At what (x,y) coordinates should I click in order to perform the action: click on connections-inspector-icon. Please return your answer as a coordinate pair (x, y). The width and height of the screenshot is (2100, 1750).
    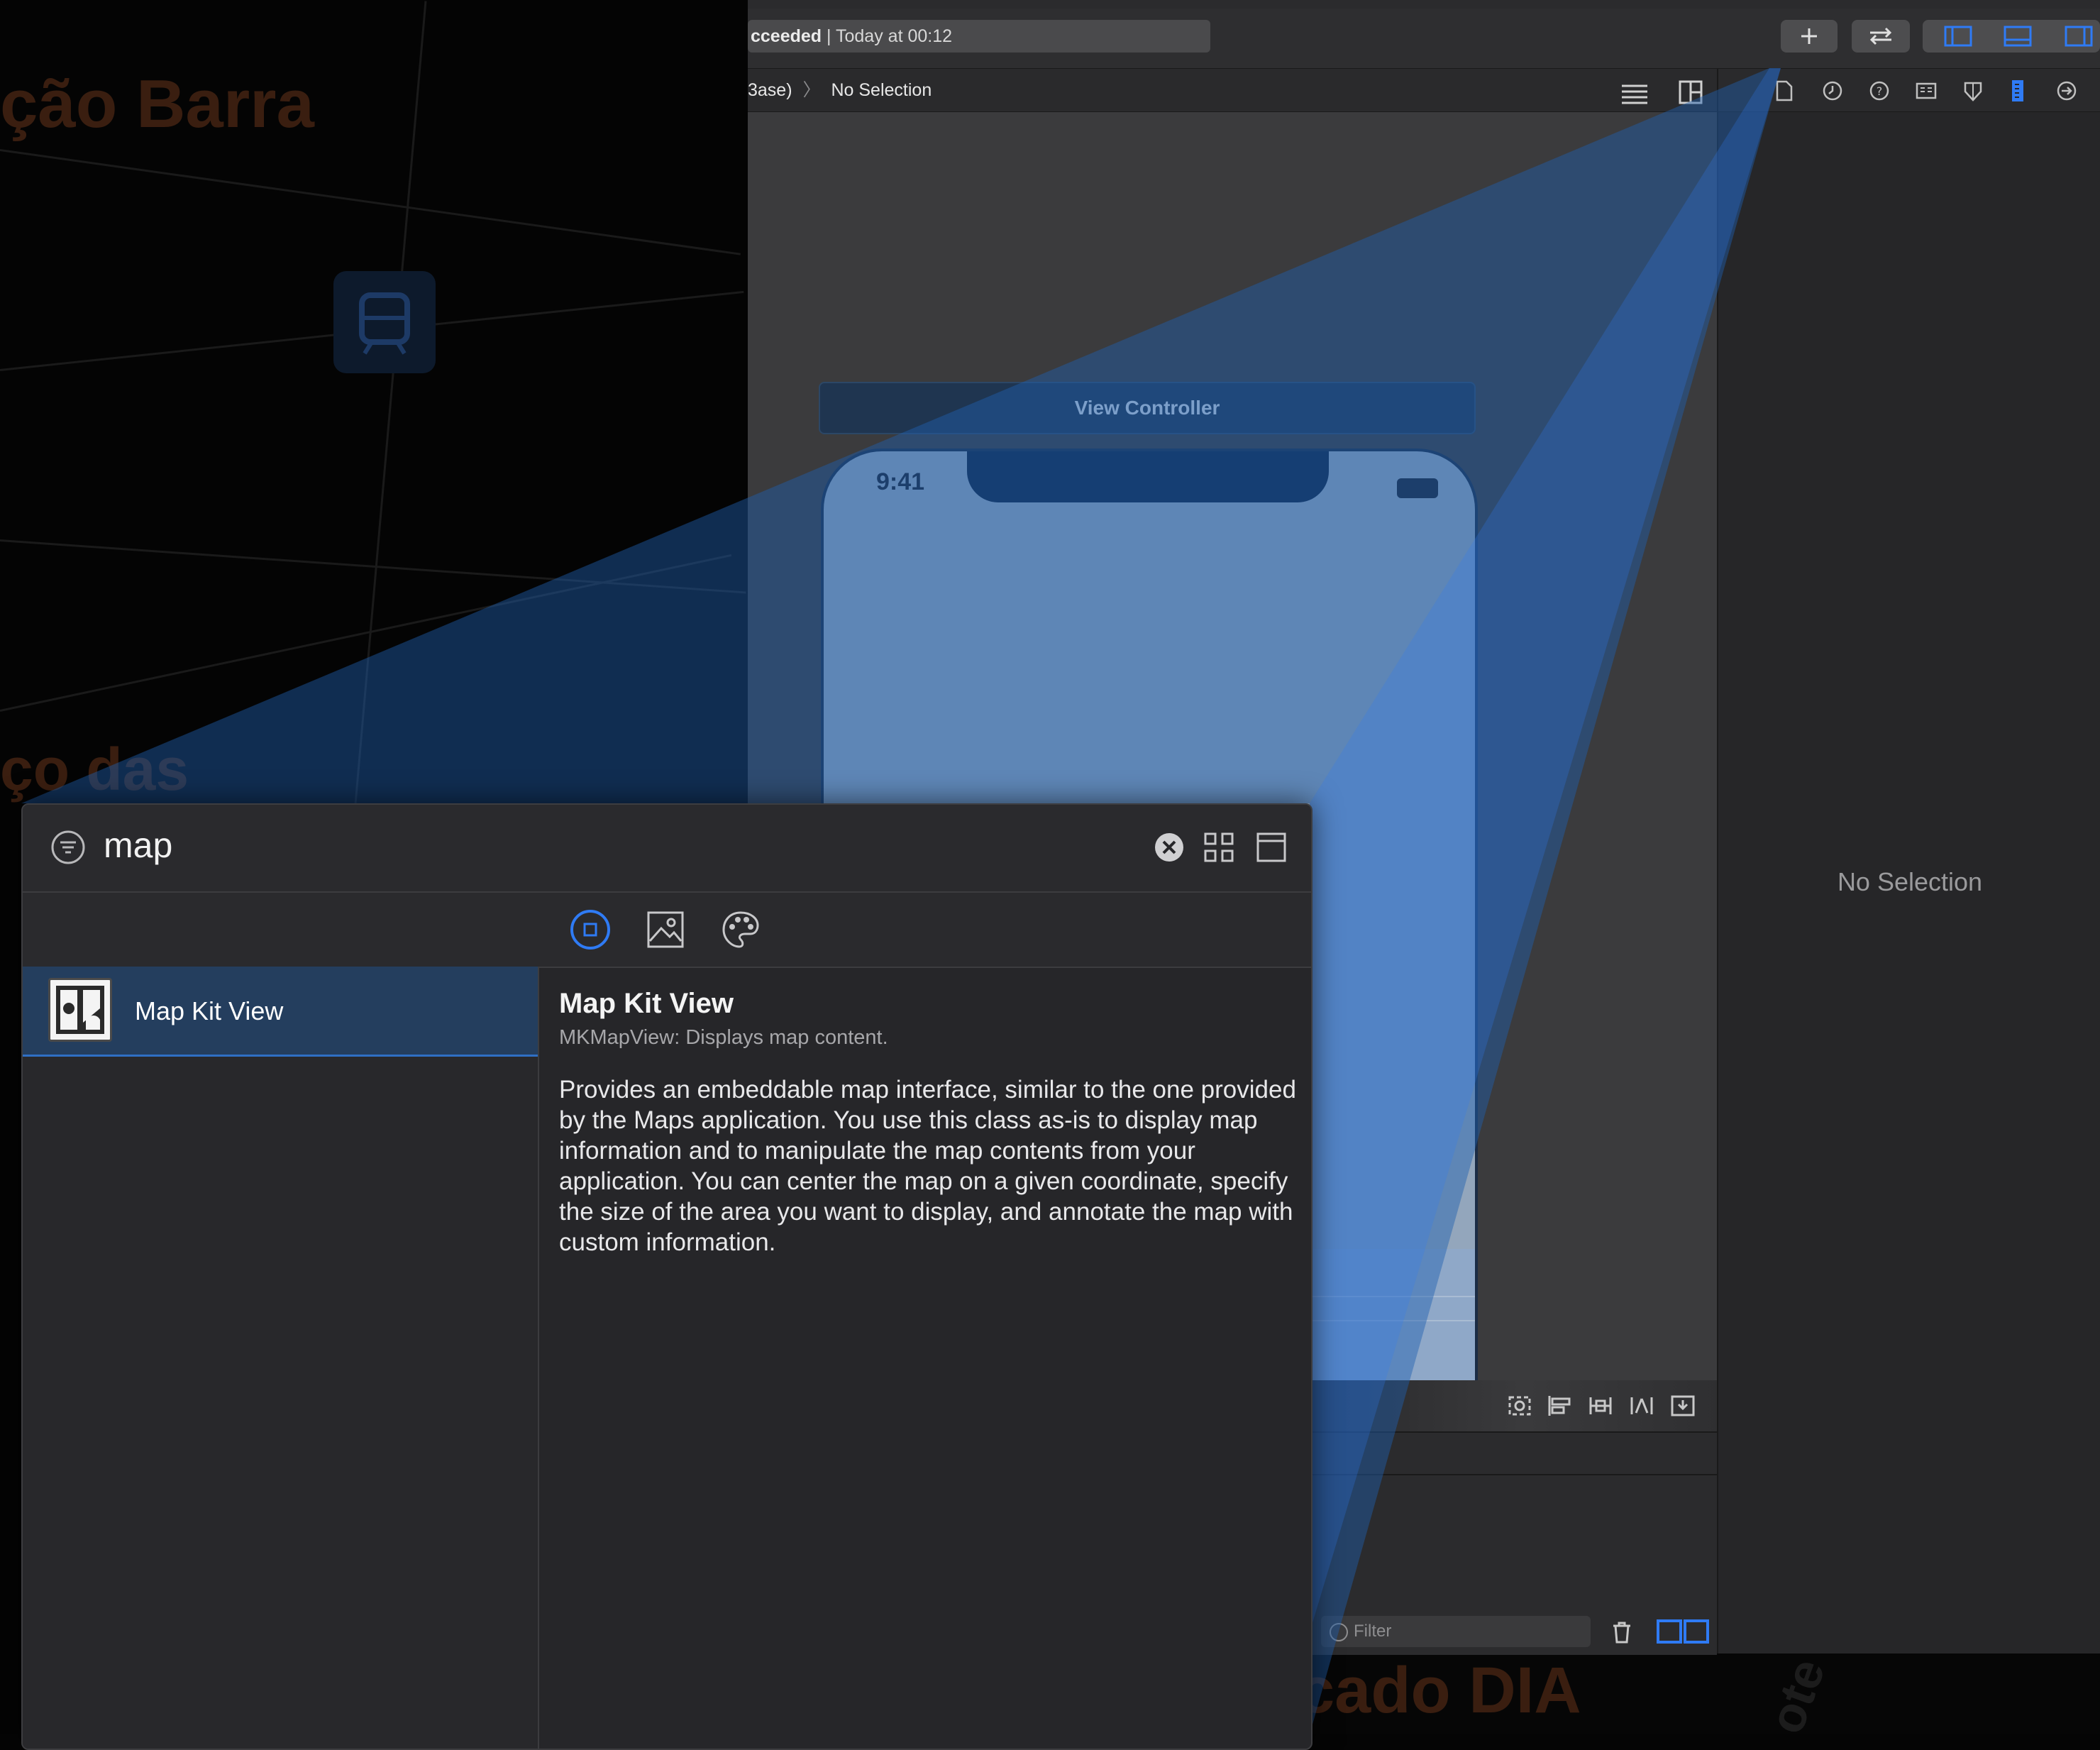
    Looking at the image, I should click on (2066, 93).